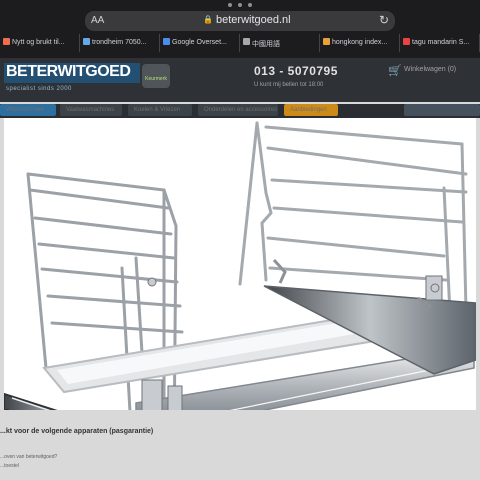 This screenshot has height=480, width=480. I want to click on text-size-button: AA, so click(97, 20).